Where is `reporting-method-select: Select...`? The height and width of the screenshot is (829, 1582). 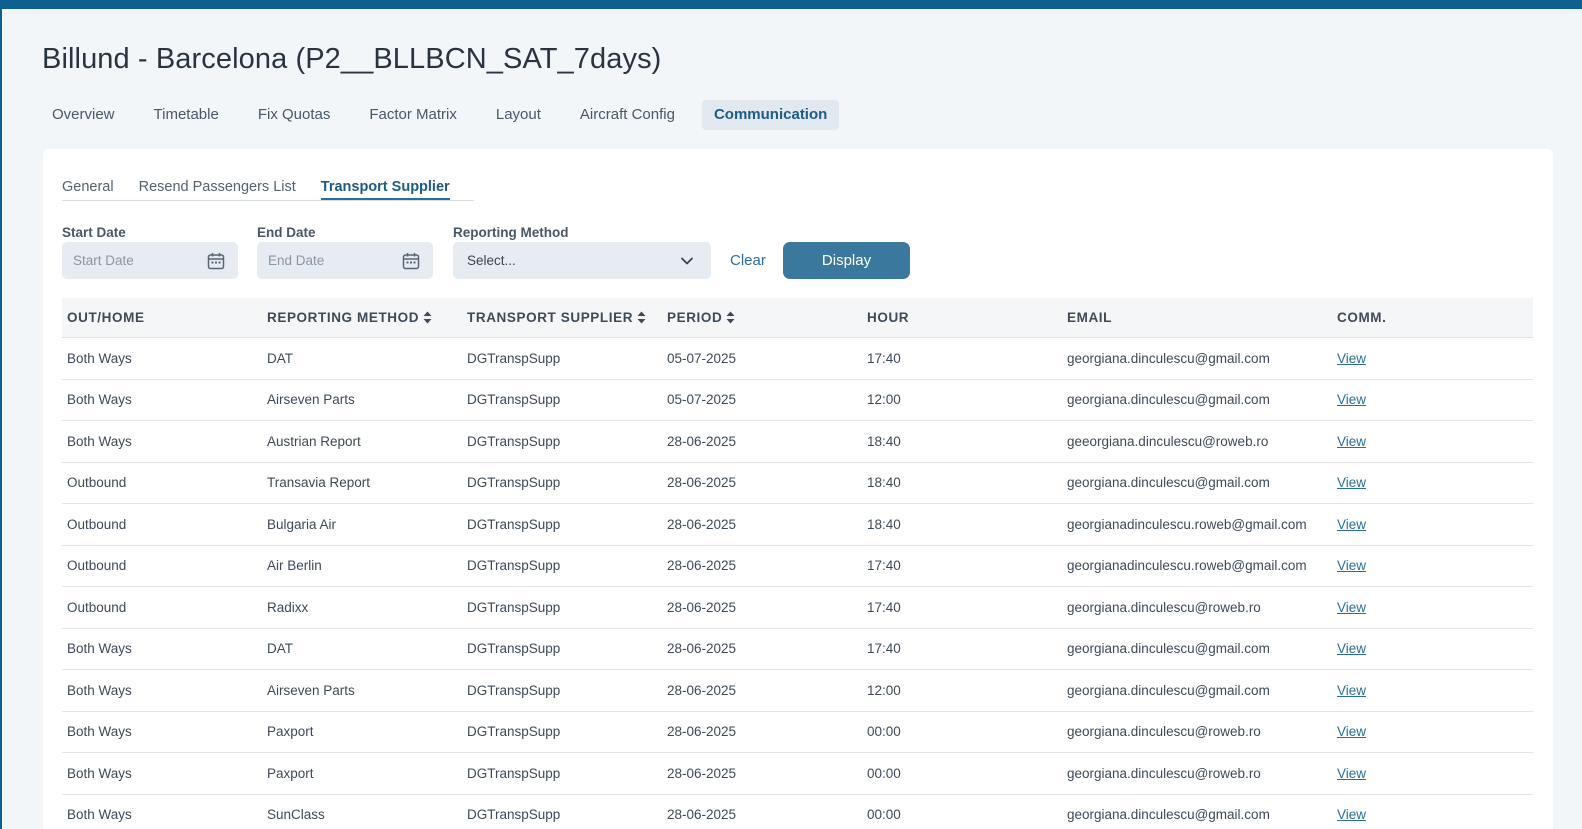 reporting-method-select: Select... is located at coordinates (582, 260).